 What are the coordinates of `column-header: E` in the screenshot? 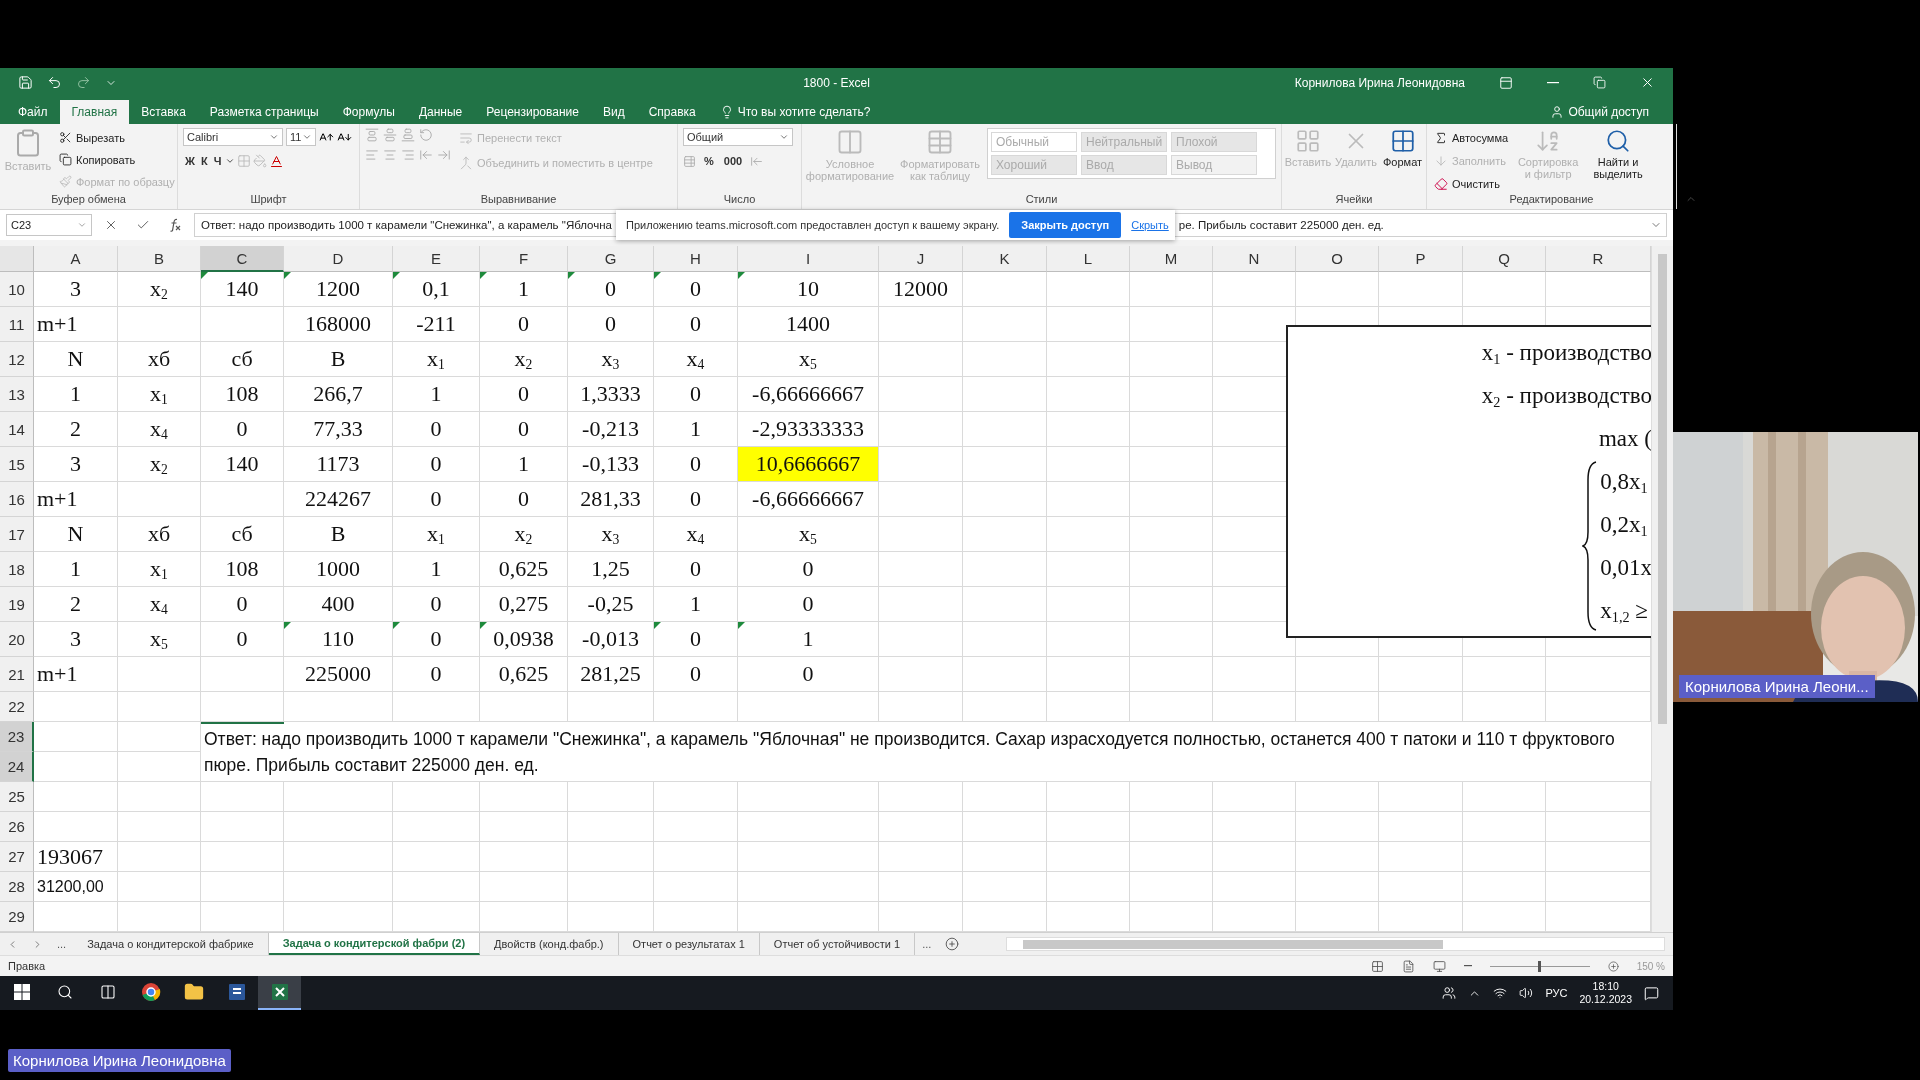 It's located at (436, 259).